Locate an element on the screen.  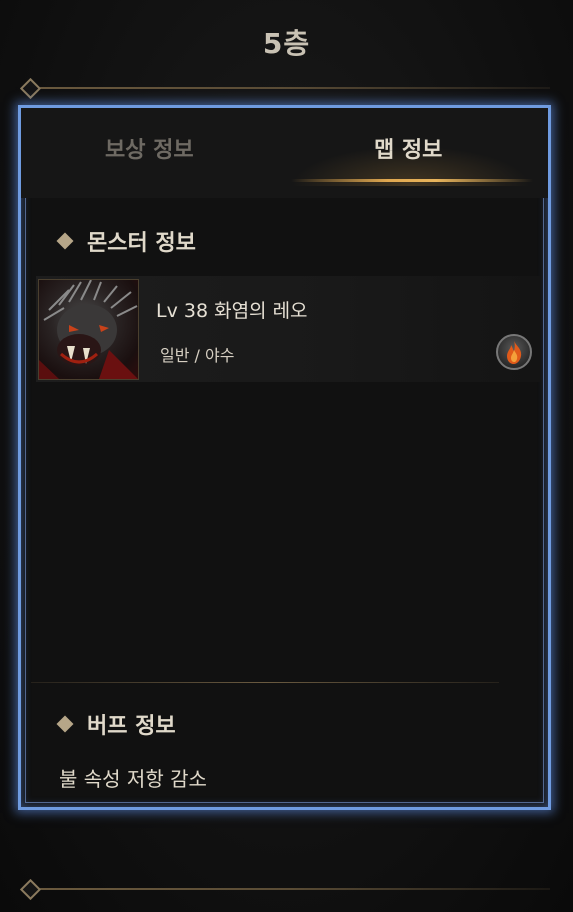
bottom-divider is located at coordinates (290, 889).